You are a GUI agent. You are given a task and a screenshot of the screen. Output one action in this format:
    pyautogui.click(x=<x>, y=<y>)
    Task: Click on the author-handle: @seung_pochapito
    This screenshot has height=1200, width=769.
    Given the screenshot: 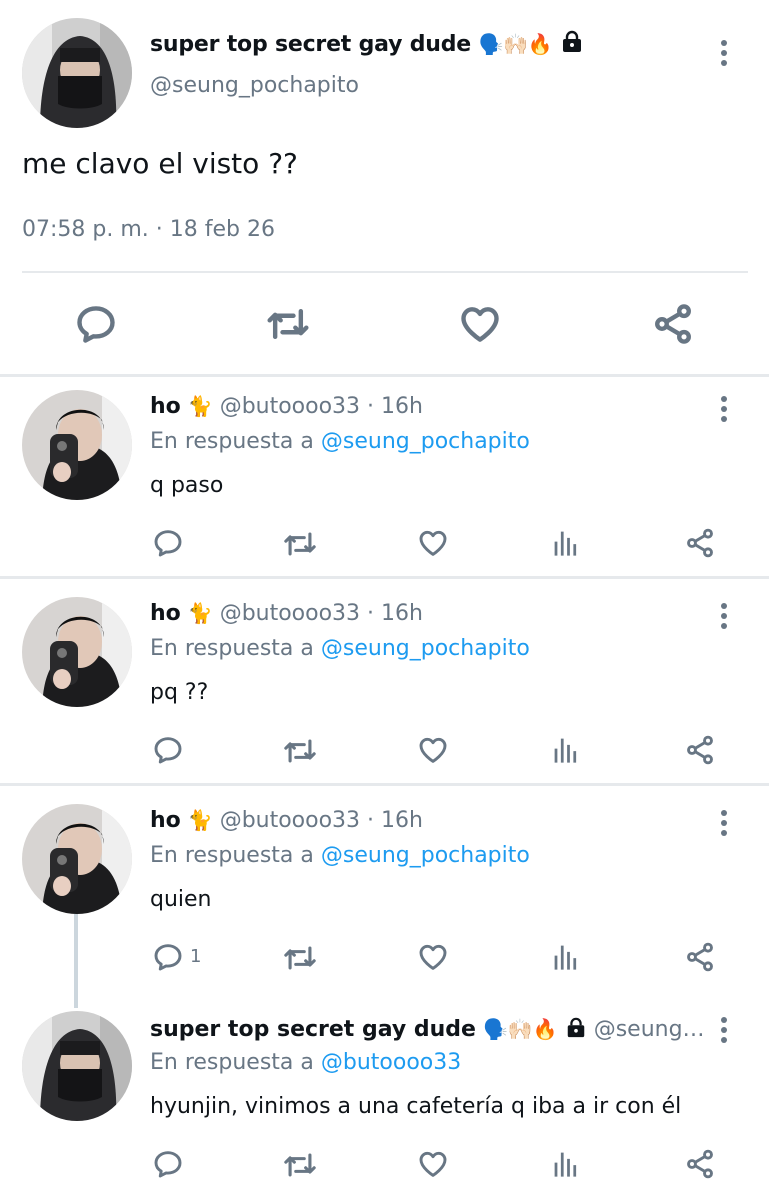 What is the action you would take?
    pyautogui.click(x=254, y=85)
    